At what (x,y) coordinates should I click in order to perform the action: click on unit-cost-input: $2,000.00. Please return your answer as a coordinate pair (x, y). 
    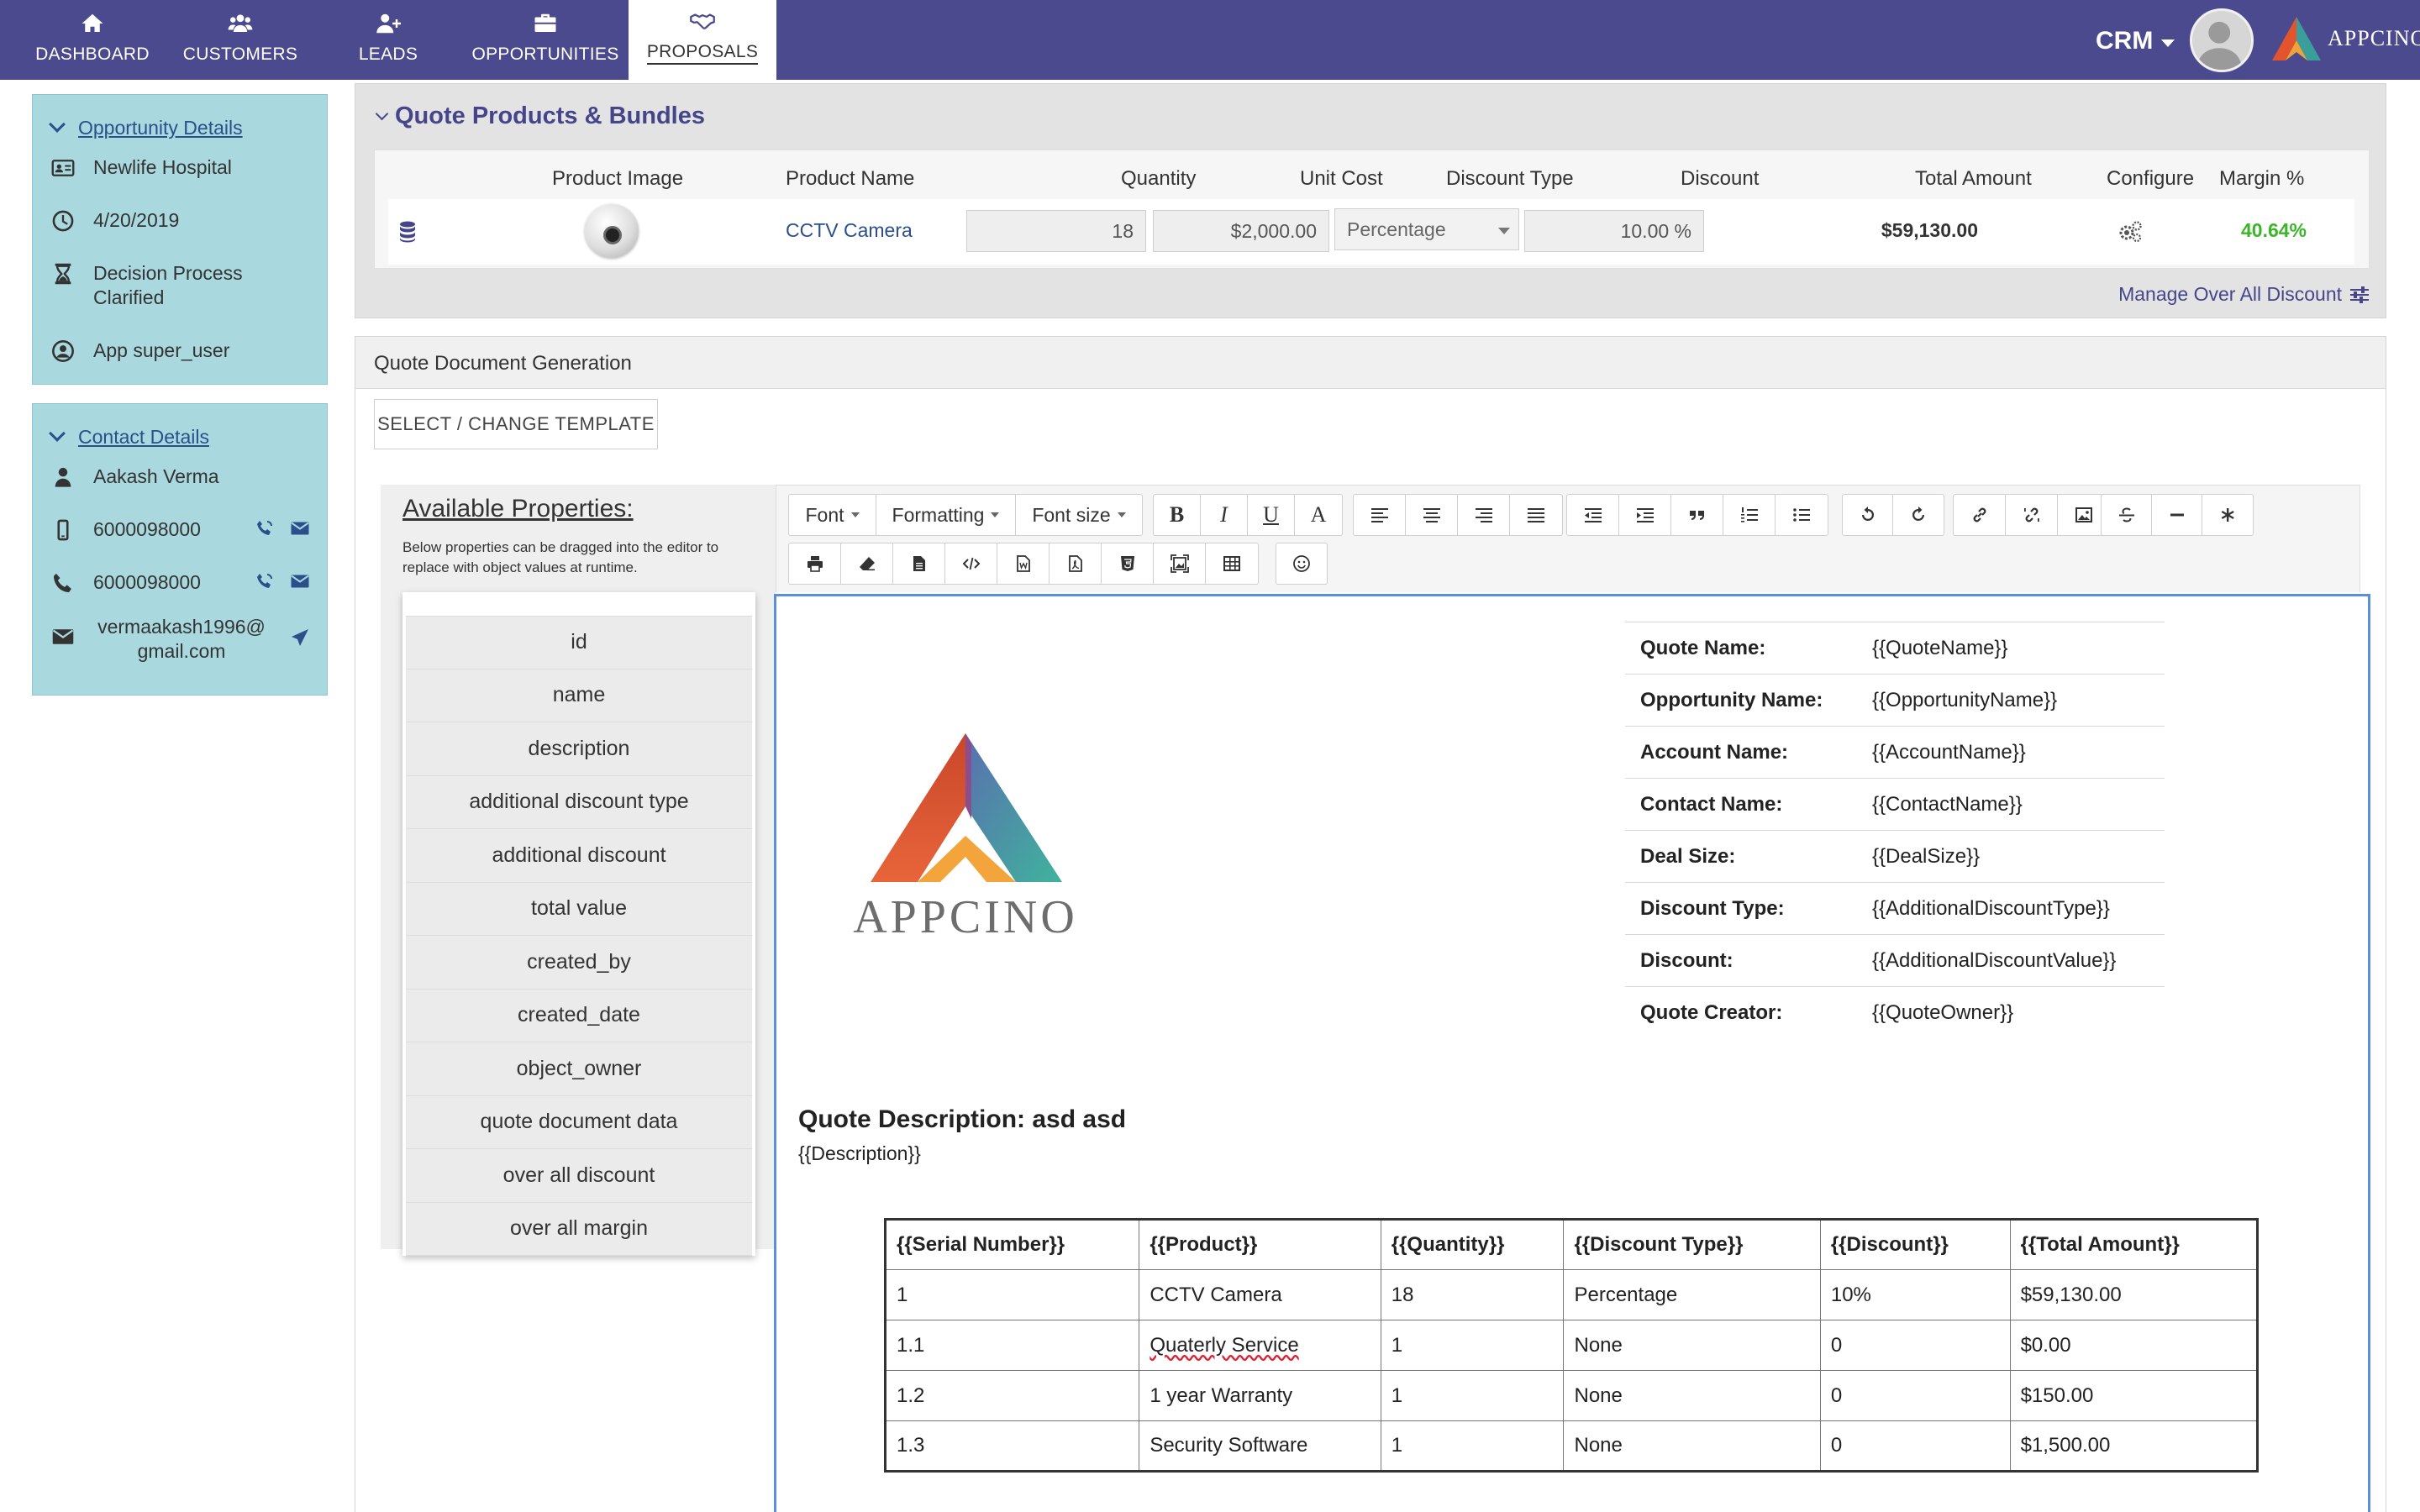
    Looking at the image, I should click on (1241, 231).